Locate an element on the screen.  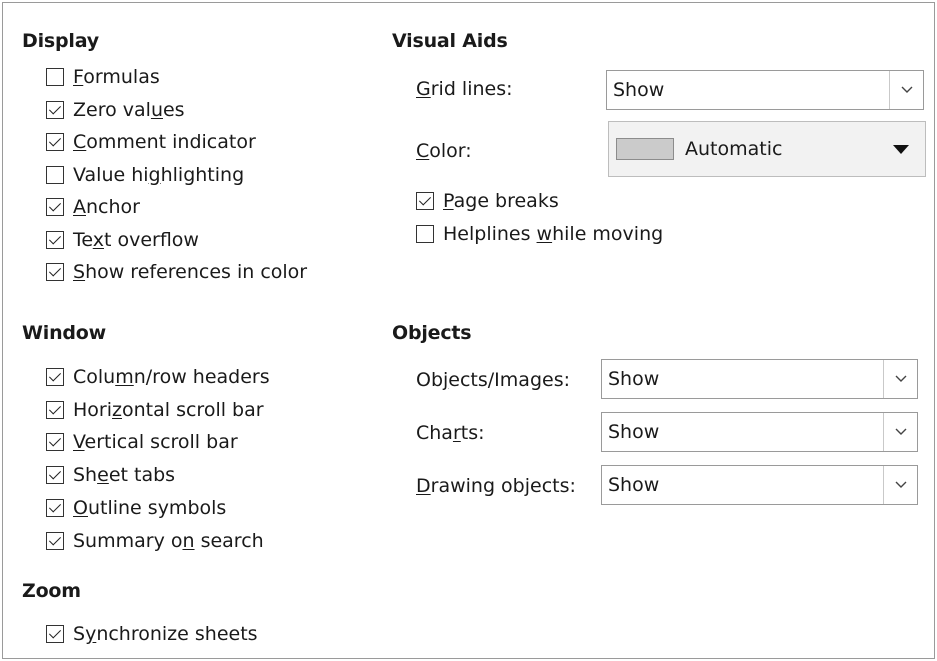
checkbox-label: Text overflow is located at coordinates (136, 239).